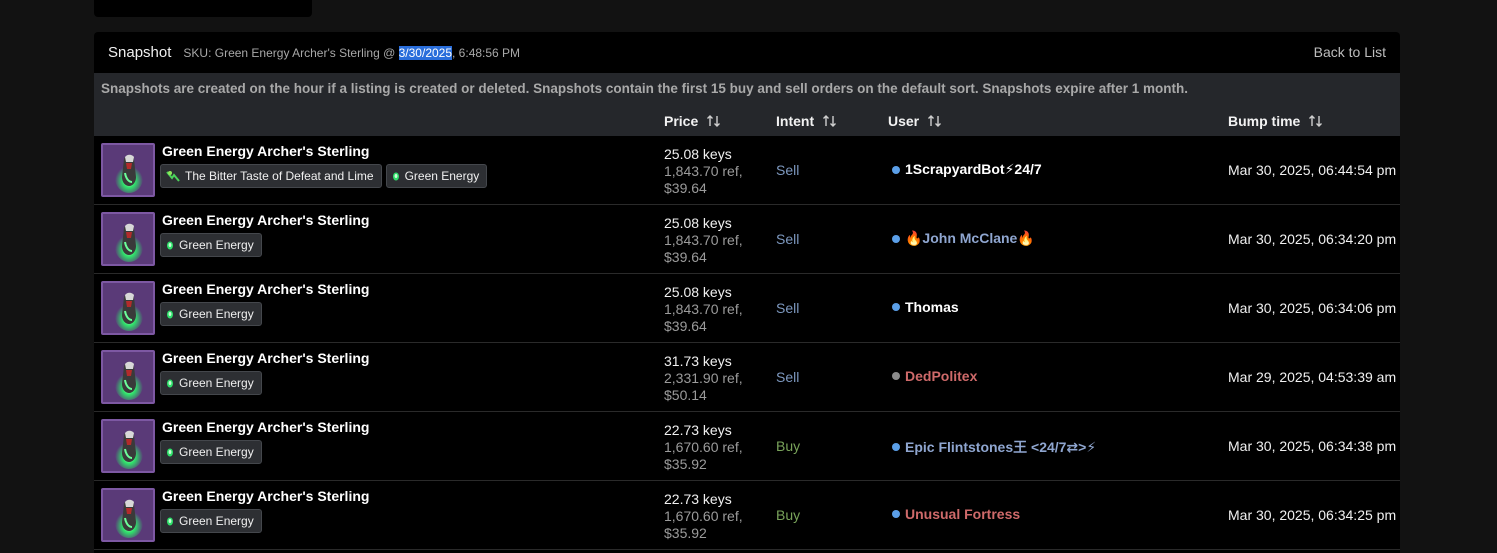  I want to click on user-name: Thomas, so click(932, 307).